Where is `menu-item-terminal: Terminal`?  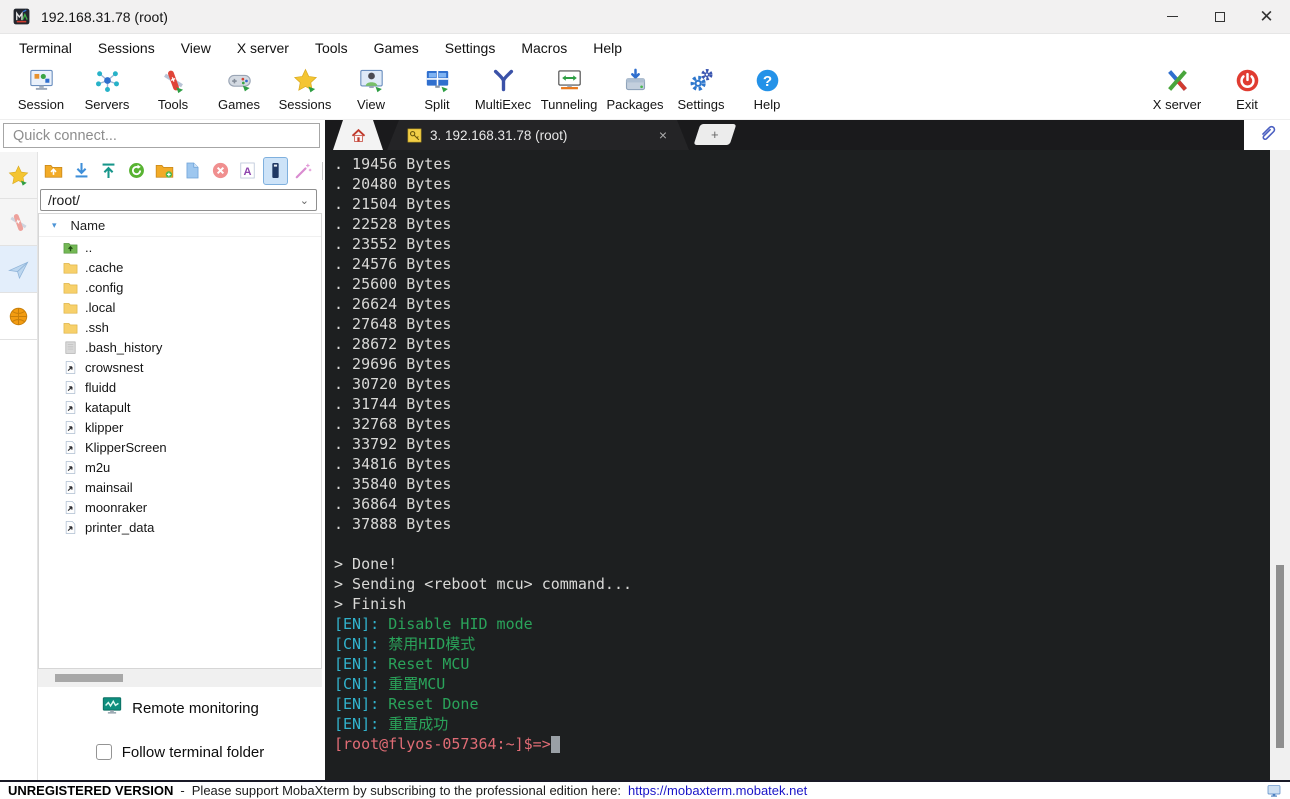 menu-item-terminal: Terminal is located at coordinates (45, 48).